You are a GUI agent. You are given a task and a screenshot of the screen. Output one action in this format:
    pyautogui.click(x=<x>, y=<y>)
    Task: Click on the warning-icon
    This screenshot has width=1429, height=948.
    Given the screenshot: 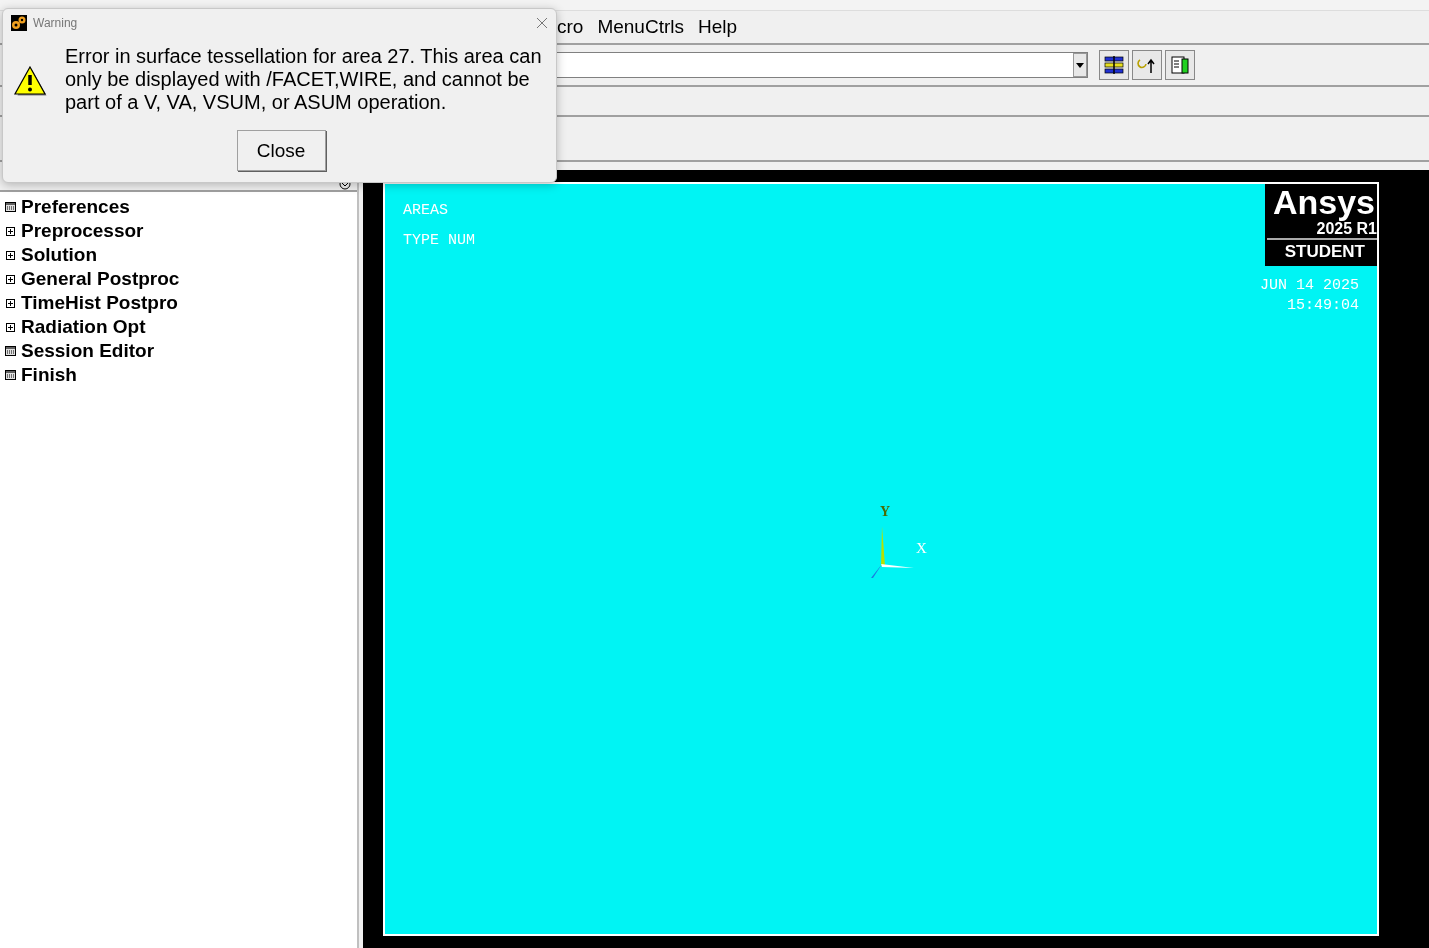 What is the action you would take?
    pyautogui.click(x=30, y=81)
    